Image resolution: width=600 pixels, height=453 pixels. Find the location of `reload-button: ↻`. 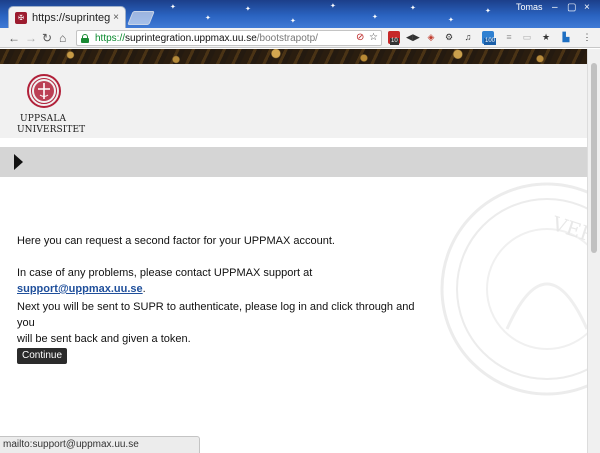

reload-button: ↻ is located at coordinates (47, 38).